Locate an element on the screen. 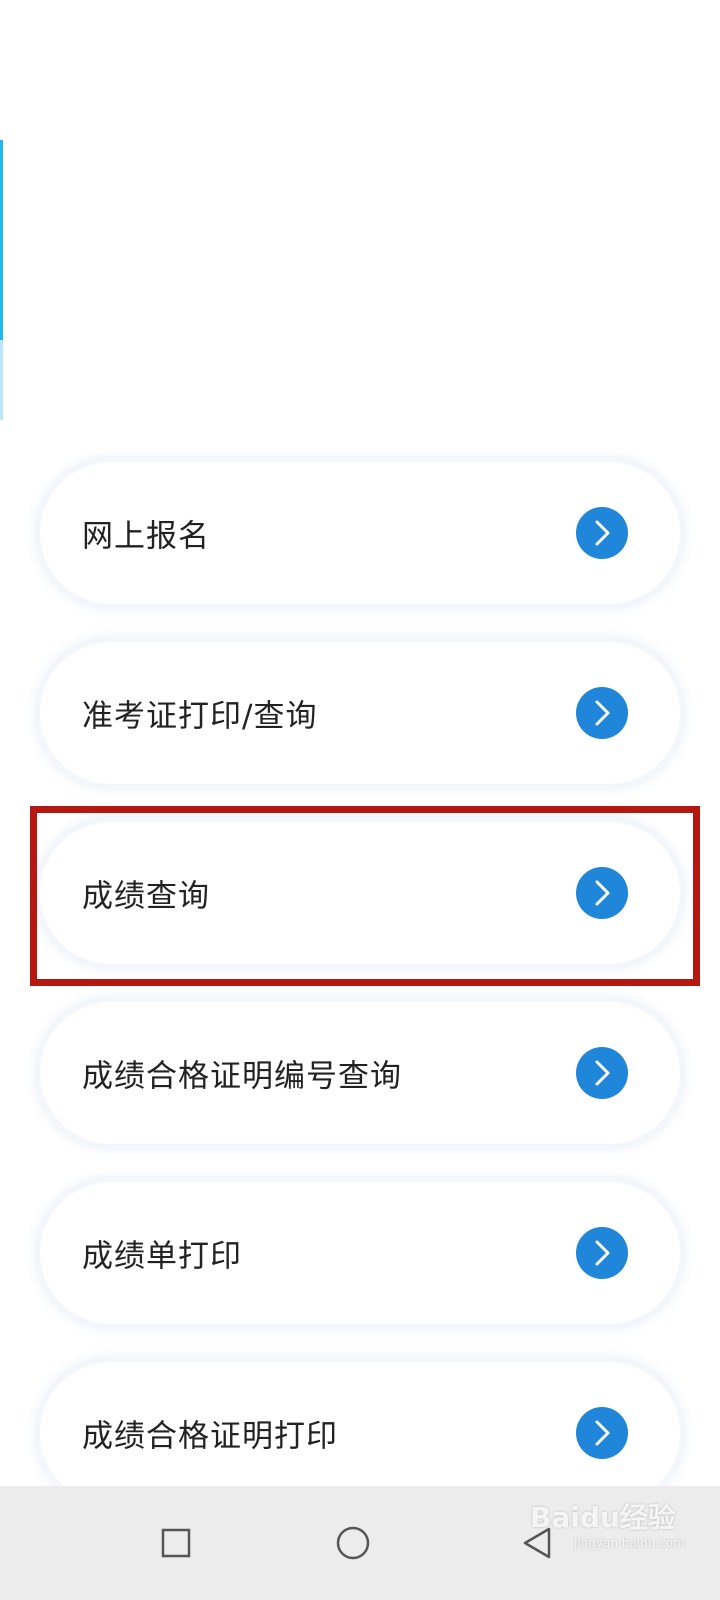 The height and width of the screenshot is (1600, 720). menu-item-online-registration: 网上报名 is located at coordinates (360, 533).